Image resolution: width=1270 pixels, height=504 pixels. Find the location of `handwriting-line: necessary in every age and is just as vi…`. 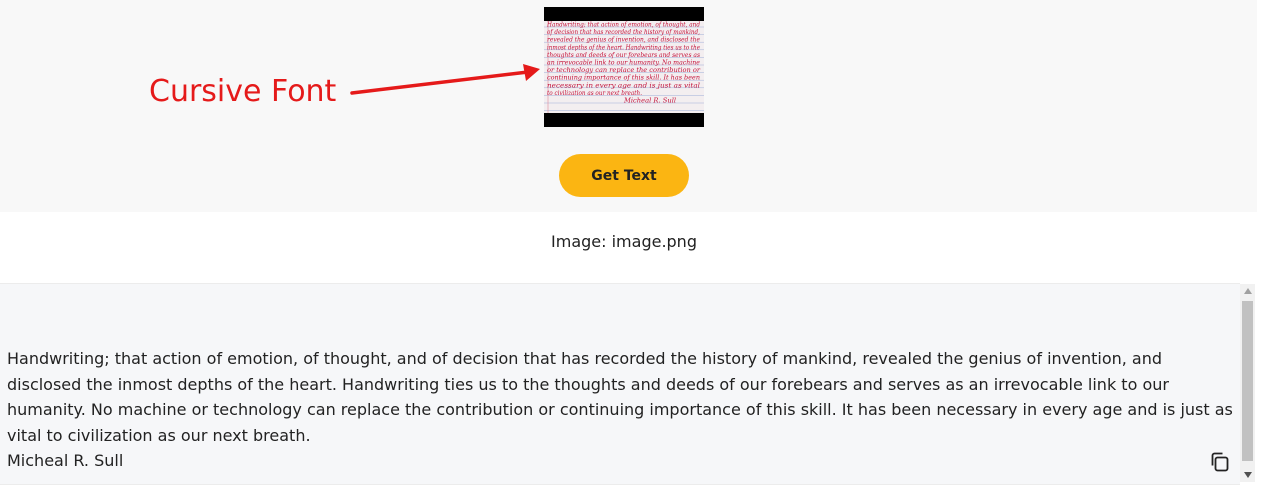

handwriting-line: necessary in every age and is just as vi… is located at coordinates (623, 85).